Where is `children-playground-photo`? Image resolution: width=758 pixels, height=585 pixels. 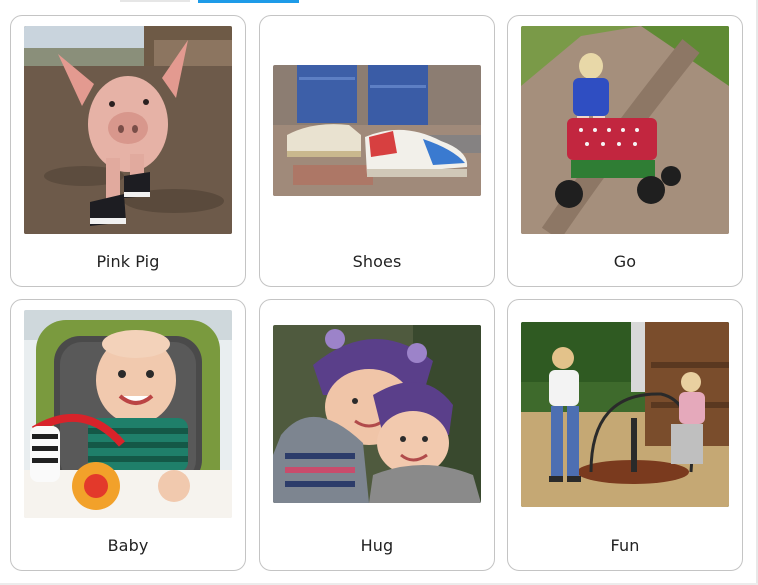 children-playground-photo is located at coordinates (625, 414).